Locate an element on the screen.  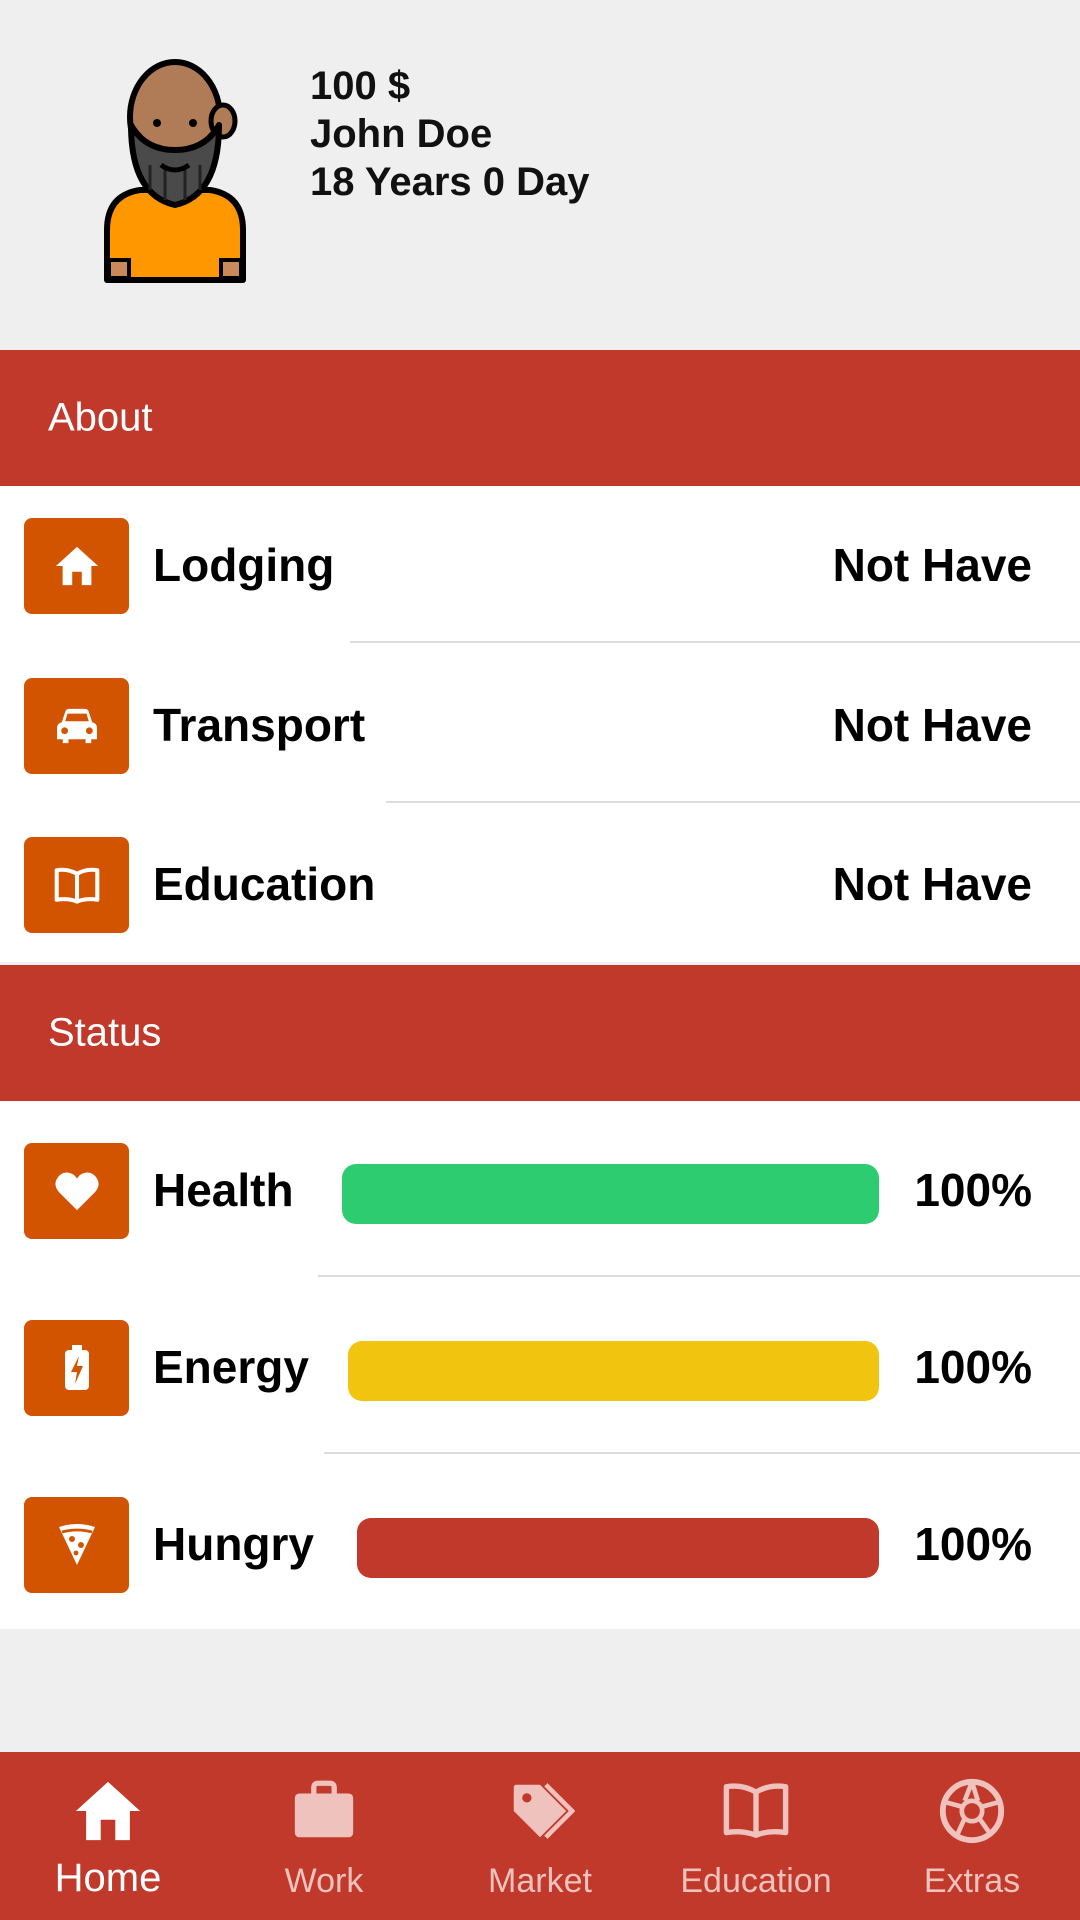
health-progress-bar is located at coordinates (610, 1194).